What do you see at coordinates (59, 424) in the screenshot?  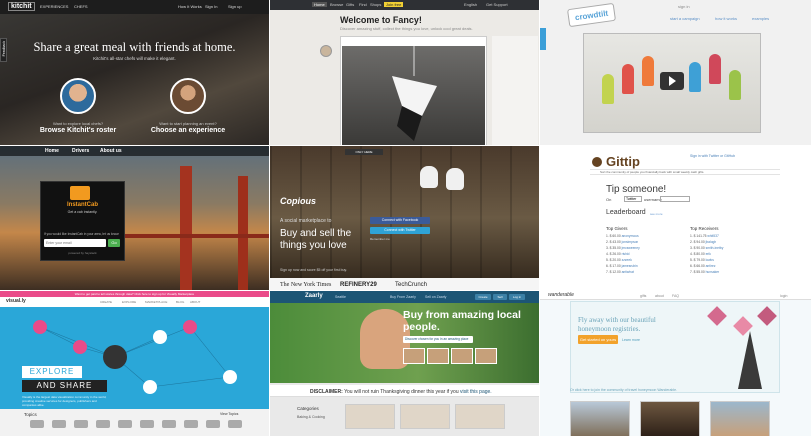 I see `category-business-icon` at bounding box center [59, 424].